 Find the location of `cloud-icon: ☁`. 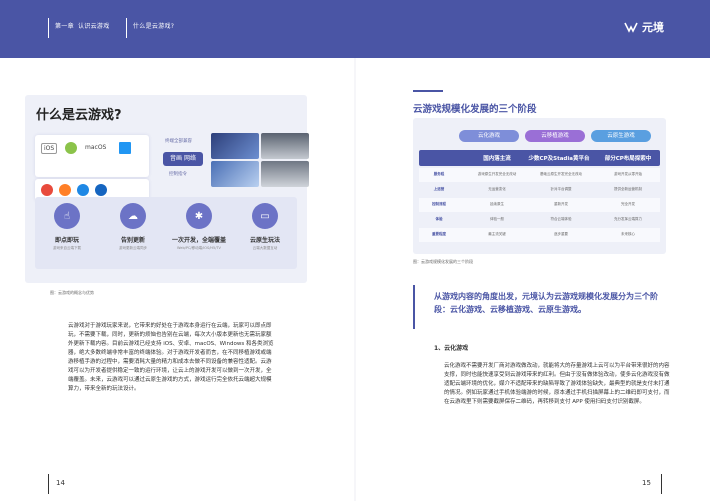

cloud-icon: ☁ is located at coordinates (133, 216).